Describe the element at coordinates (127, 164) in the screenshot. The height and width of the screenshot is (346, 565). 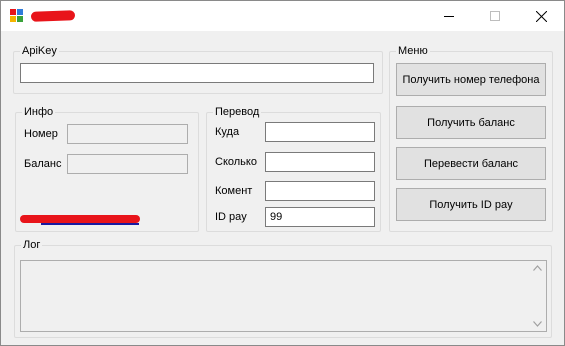
I see `balance-field` at that location.